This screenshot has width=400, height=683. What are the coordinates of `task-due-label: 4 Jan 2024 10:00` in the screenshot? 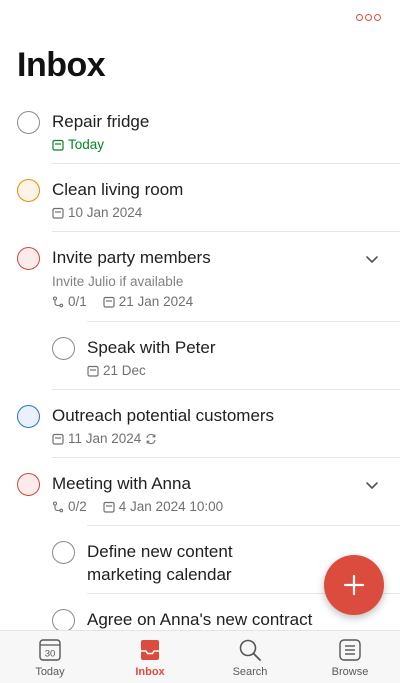 It's located at (171, 506).